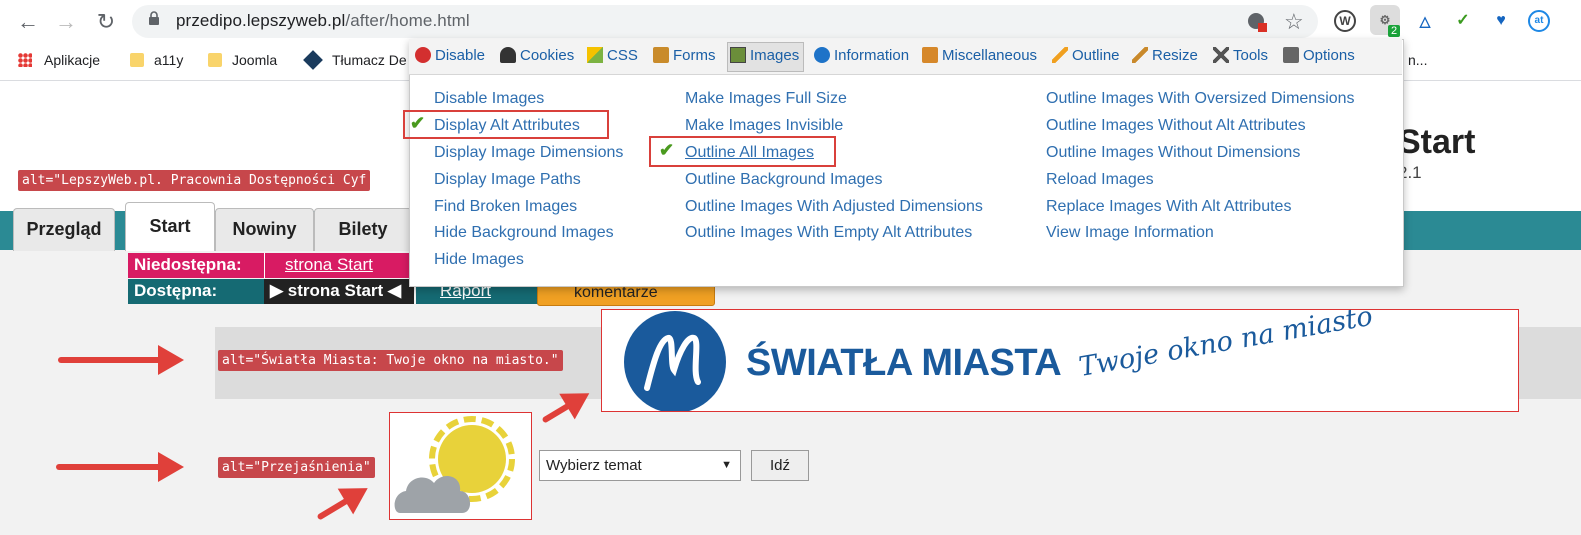 This screenshot has height=535, width=1581. What do you see at coordinates (749, 153) in the screenshot?
I see `menu-outline-all-images: Outline All Images` at bounding box center [749, 153].